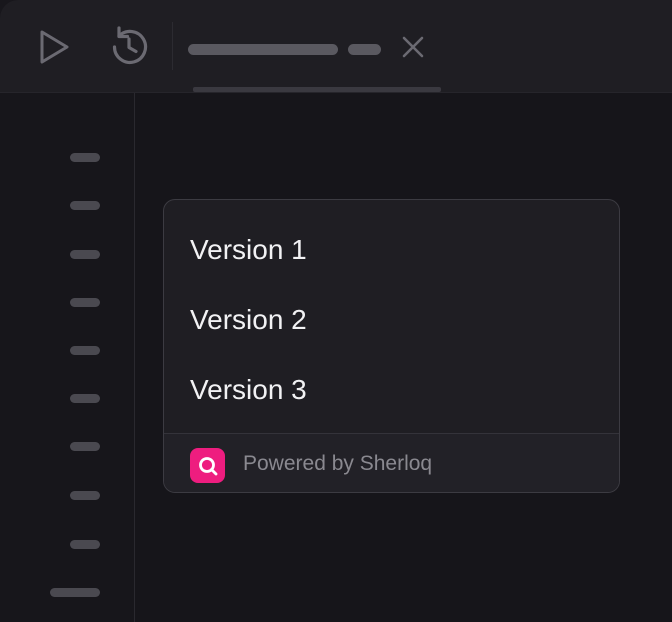  I want to click on run-button, so click(53, 47).